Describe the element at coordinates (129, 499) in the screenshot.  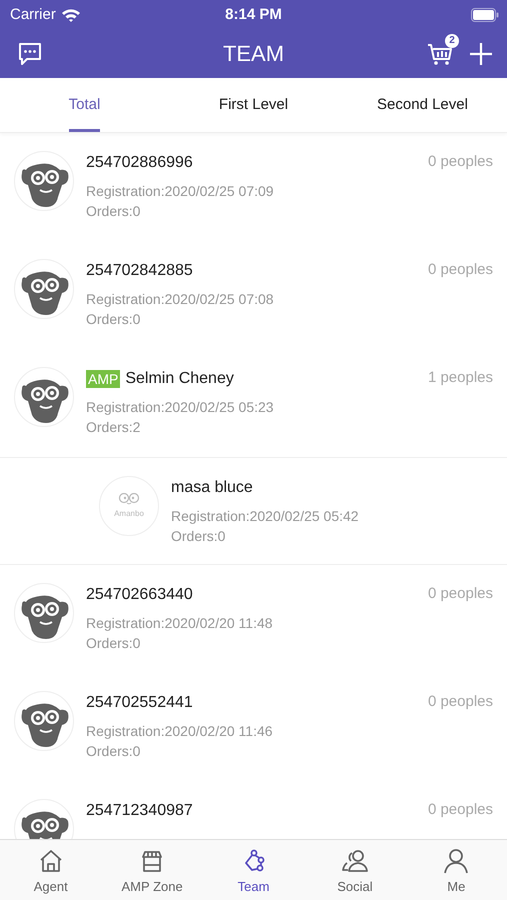
I see `logo-face-icon` at that location.